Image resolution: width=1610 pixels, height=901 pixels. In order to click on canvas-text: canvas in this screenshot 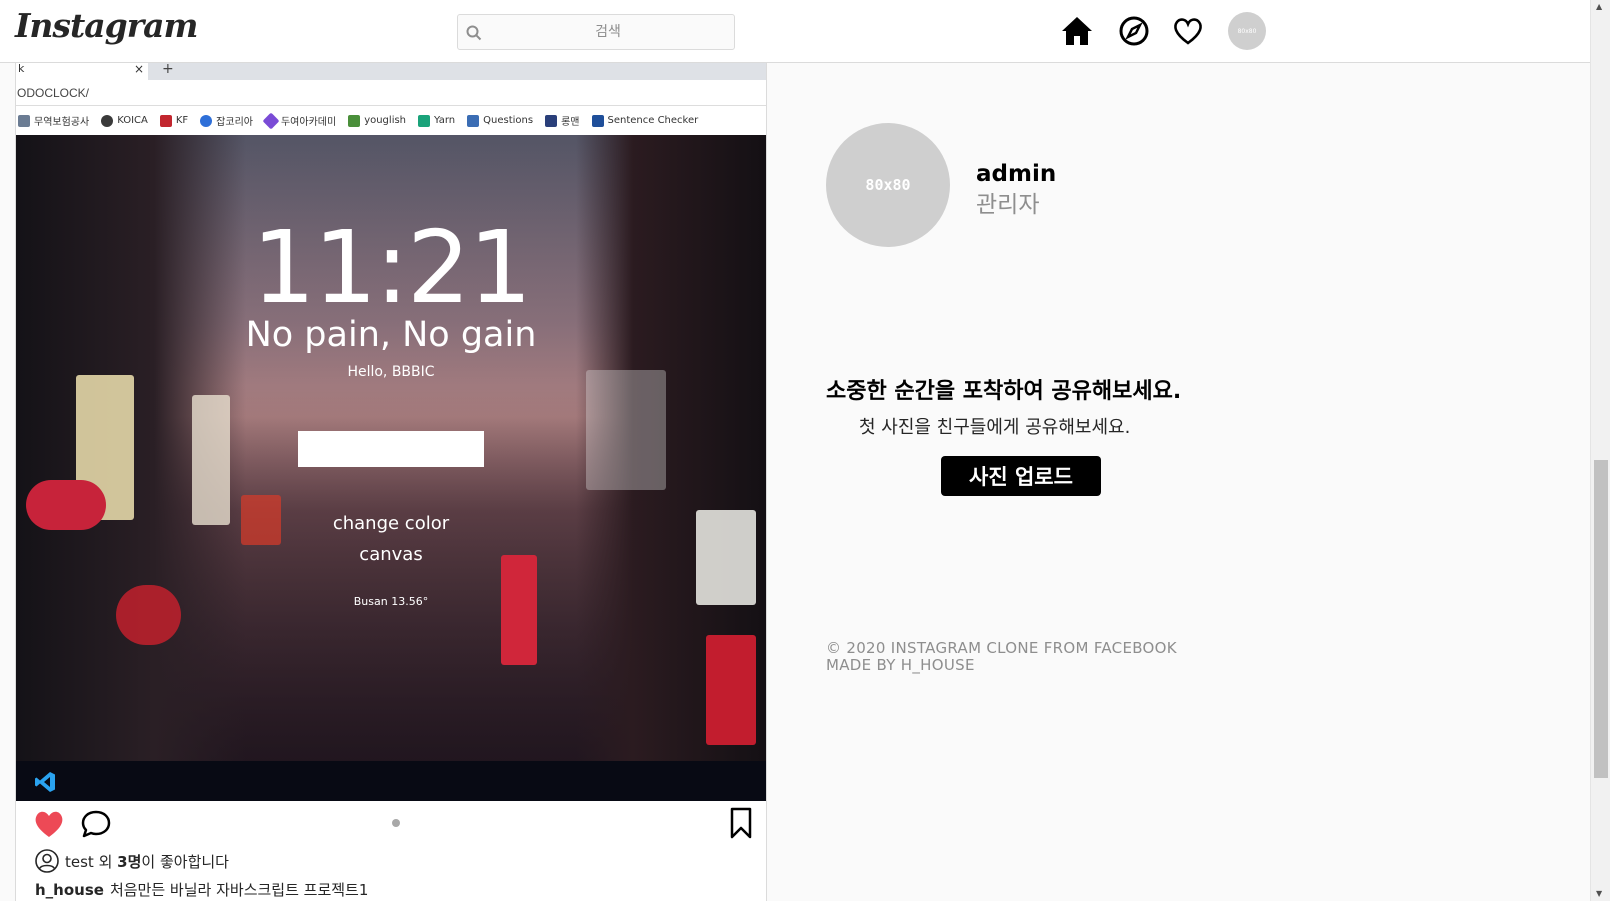, I will do `click(391, 554)`.